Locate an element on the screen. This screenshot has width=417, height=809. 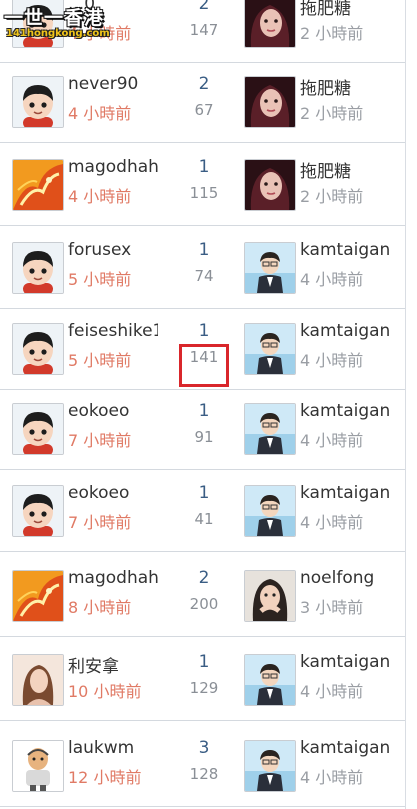
reply-count: 3 is located at coordinates (204, 748).